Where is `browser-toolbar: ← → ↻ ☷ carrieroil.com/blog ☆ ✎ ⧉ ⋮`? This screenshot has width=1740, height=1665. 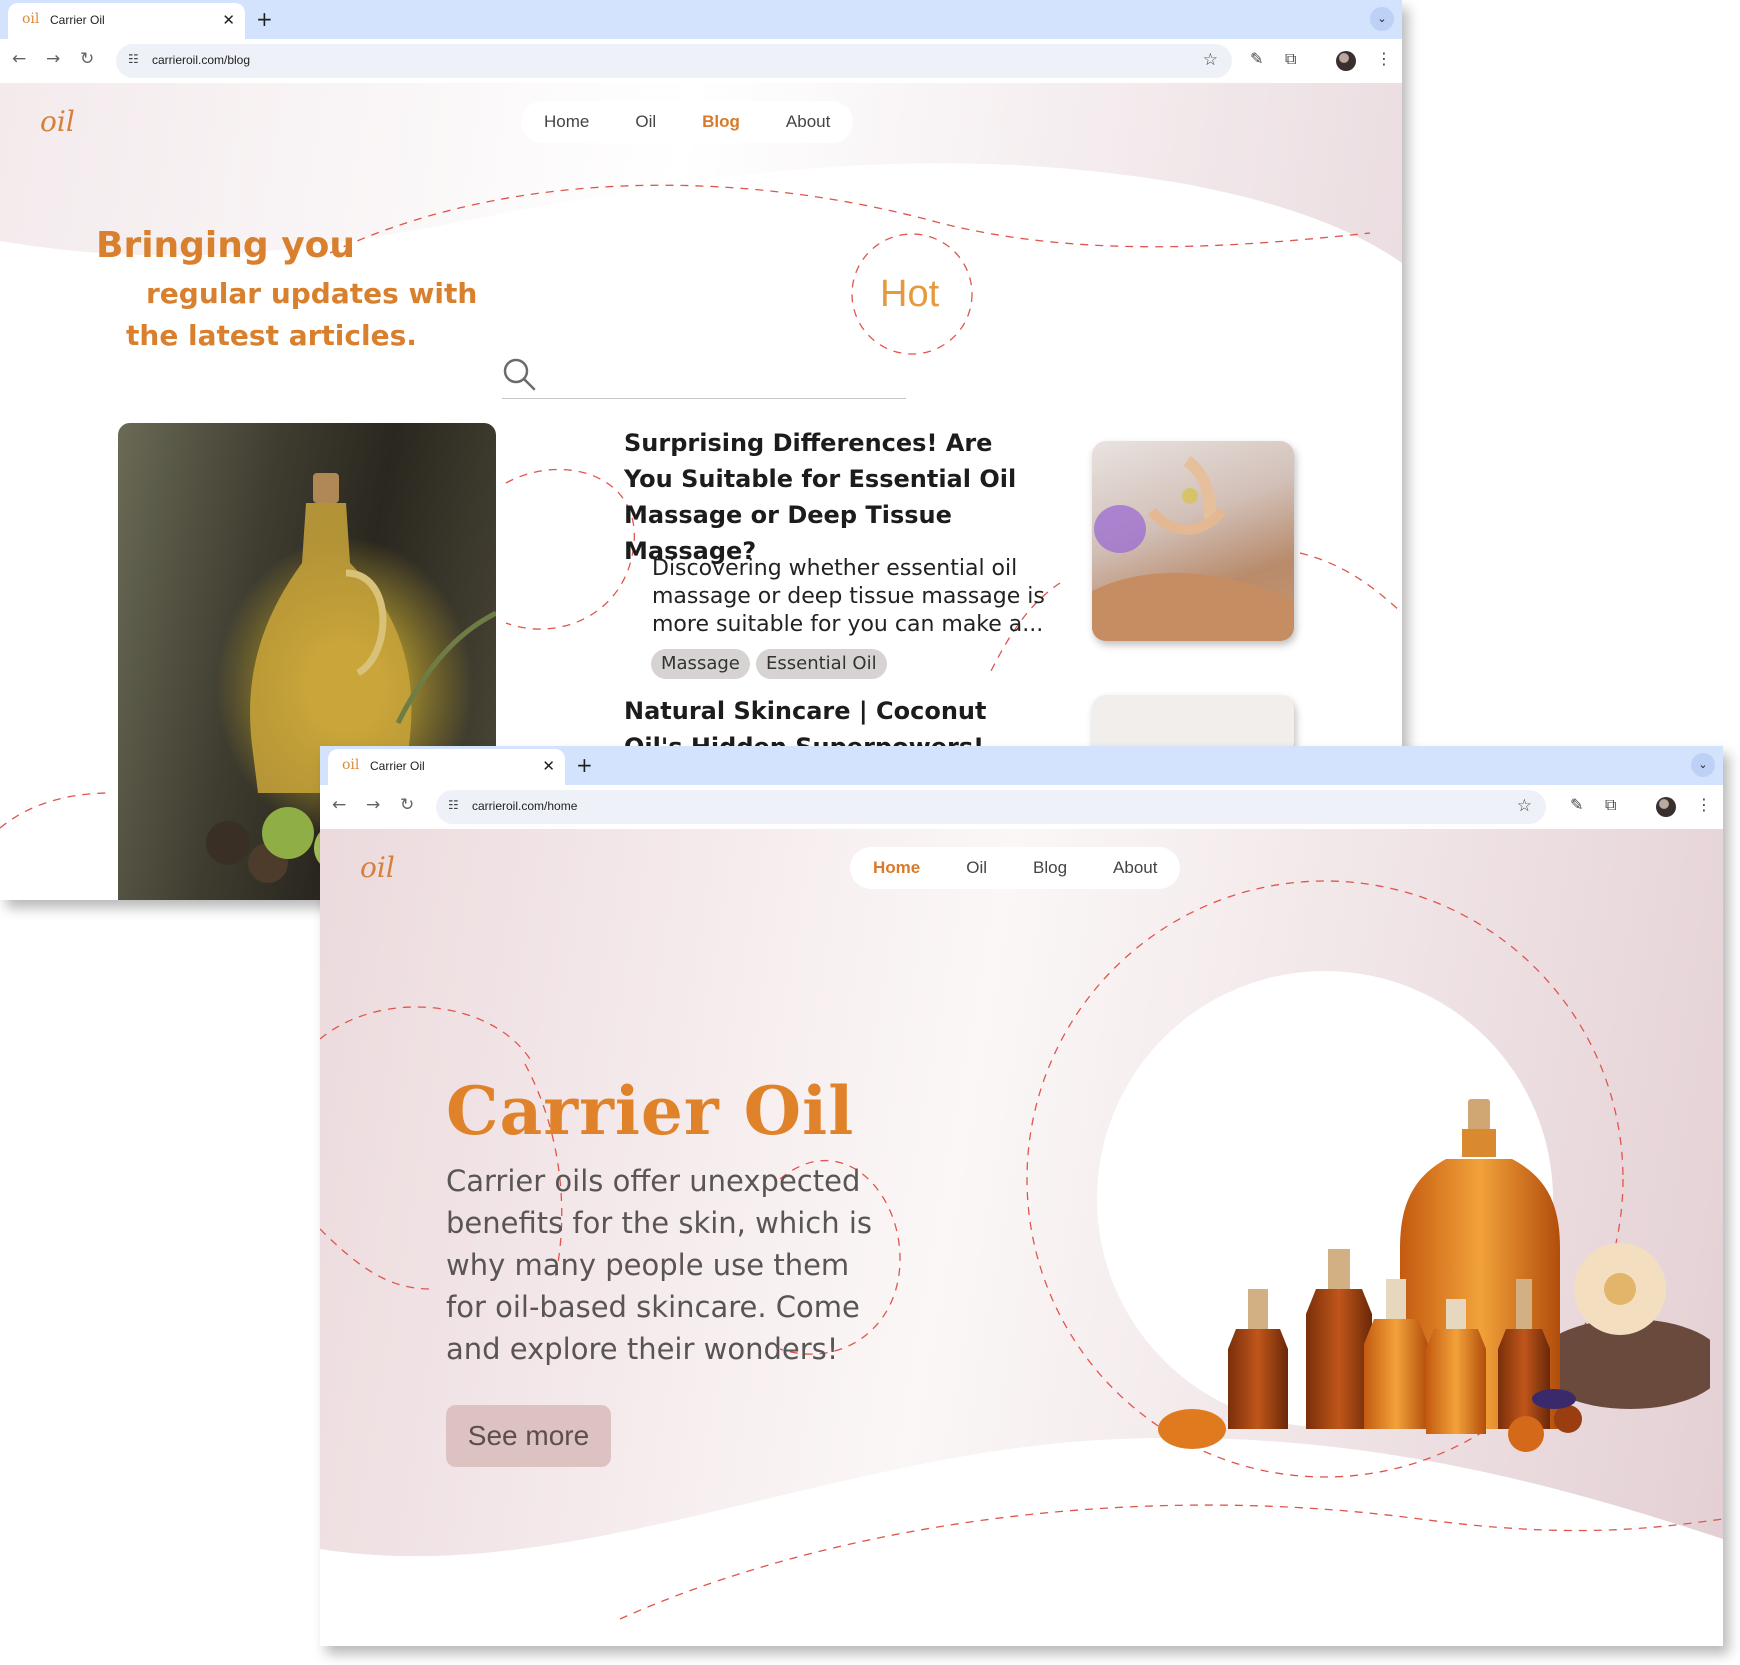
browser-toolbar: ← → ↻ ☷ carrieroil.com/blog ☆ ✎ ⧉ ⋮ is located at coordinates (701, 61).